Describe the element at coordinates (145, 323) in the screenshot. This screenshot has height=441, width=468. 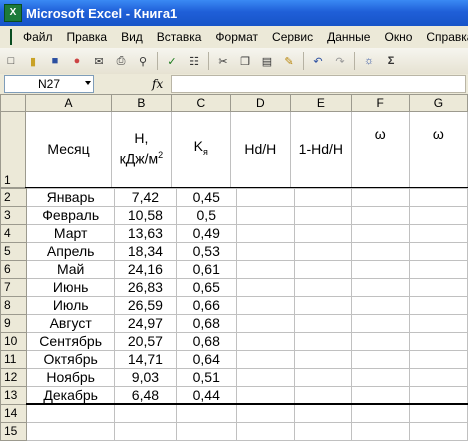
I see `cell-h: 24,97` at that location.